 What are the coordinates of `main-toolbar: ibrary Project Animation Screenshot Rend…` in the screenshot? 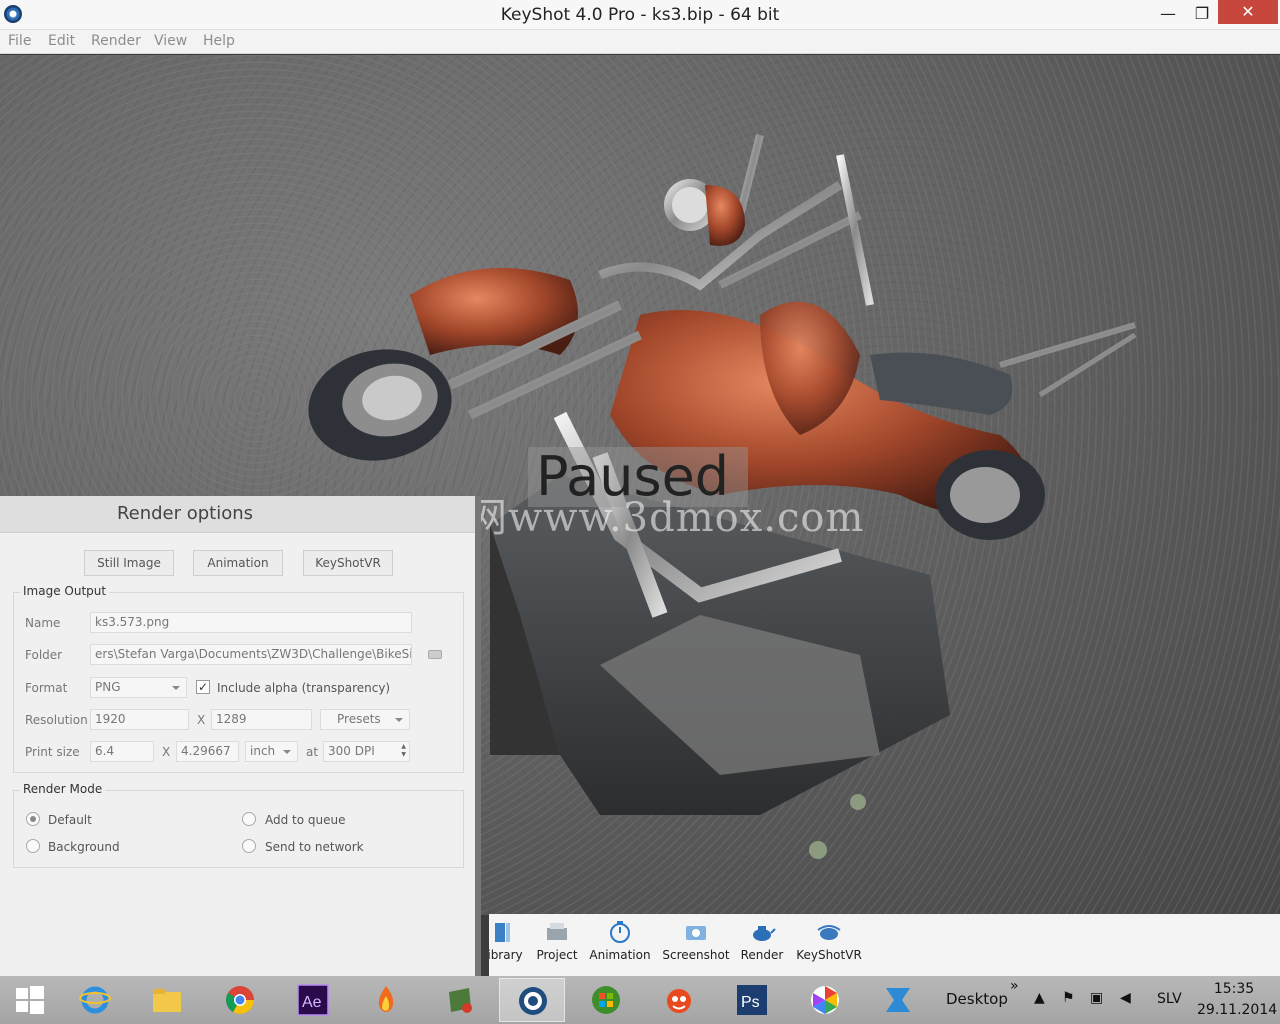 It's located at (884, 945).